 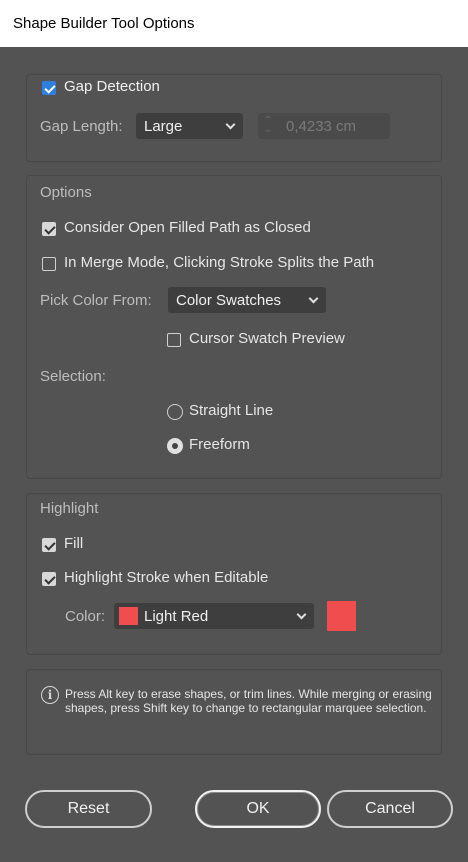 I want to click on highlight-color-label: Color:, so click(x=85, y=616).